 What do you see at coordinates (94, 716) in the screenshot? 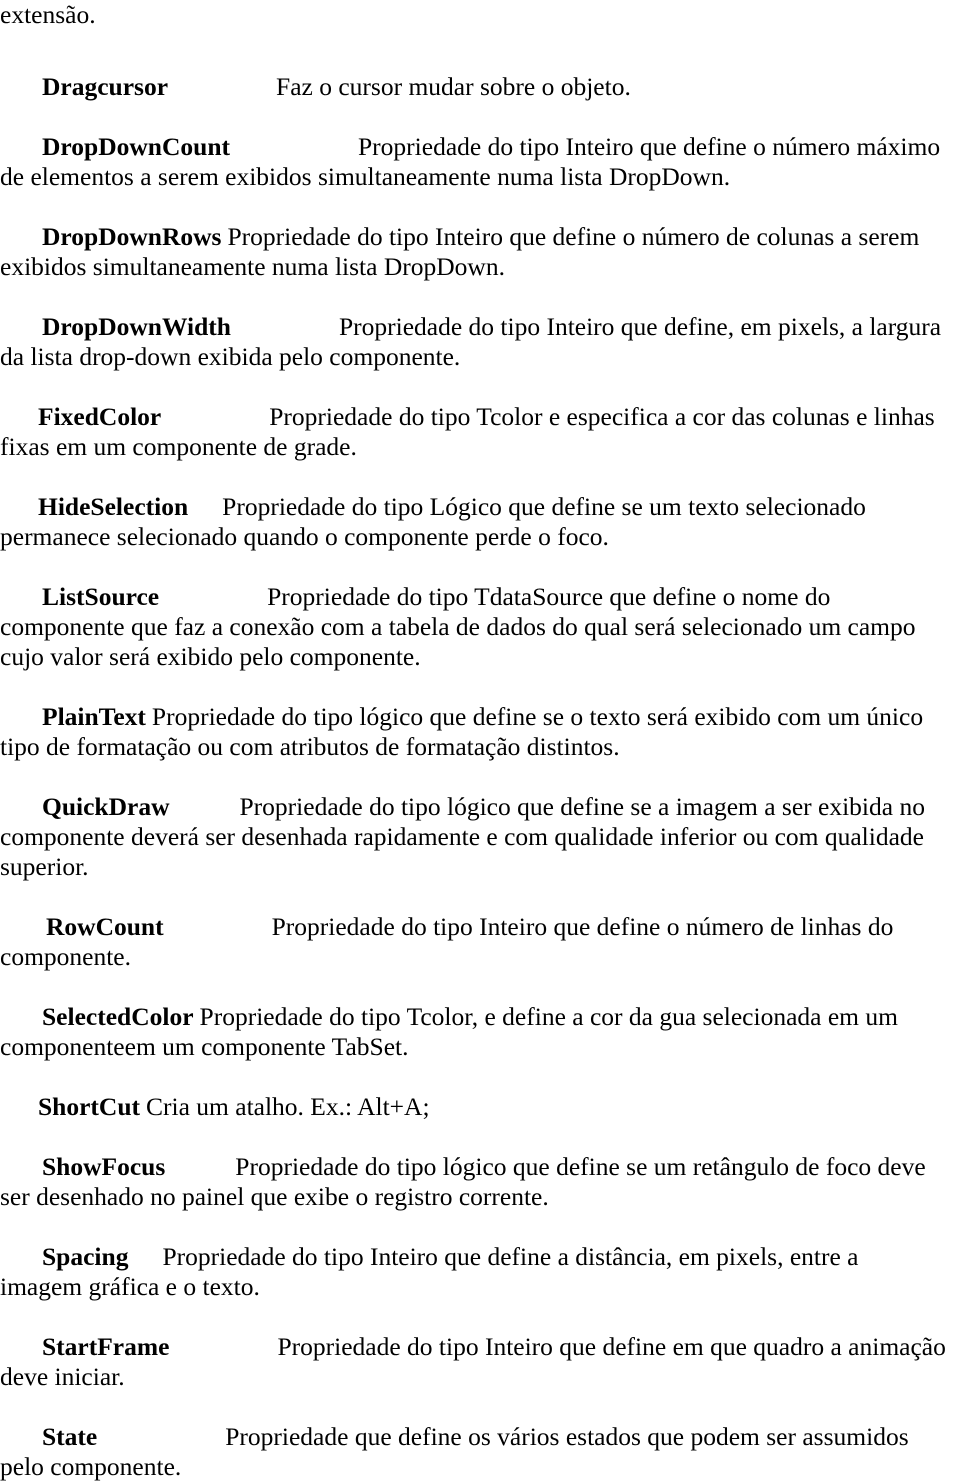
I see `property-term: PlainText` at bounding box center [94, 716].